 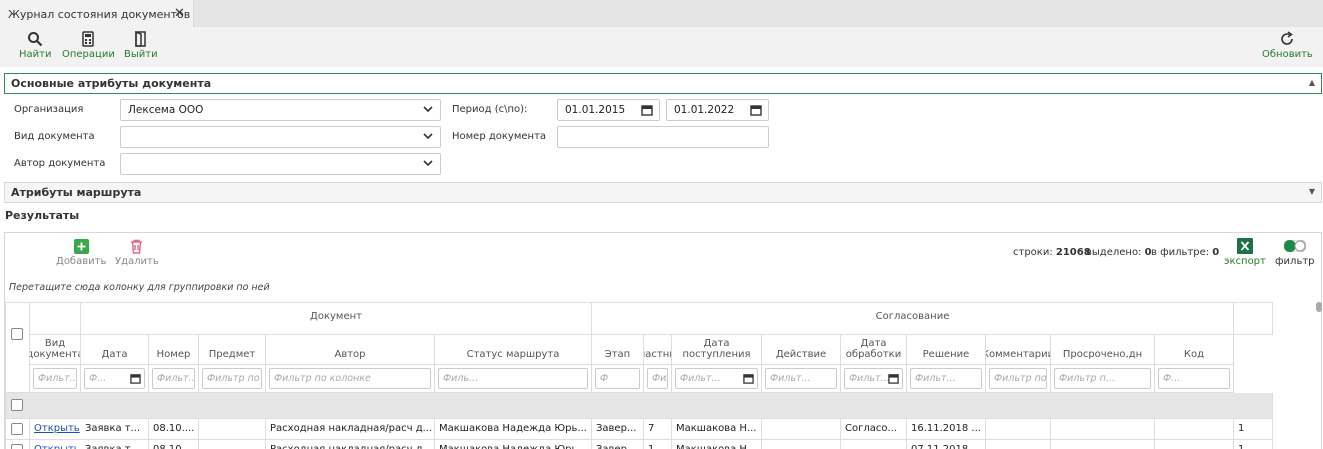 What do you see at coordinates (1295, 253) in the screenshot?
I see `filter-toggle: фильтр` at bounding box center [1295, 253].